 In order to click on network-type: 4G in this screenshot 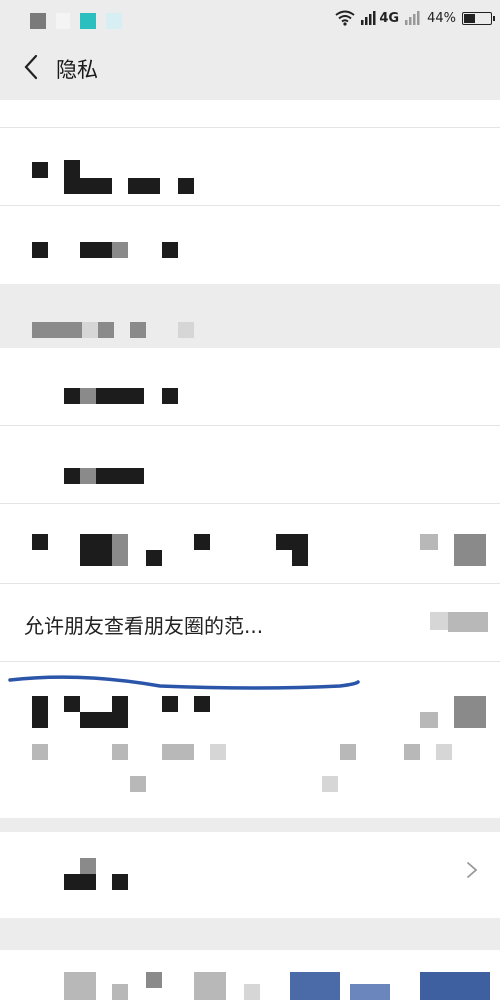, I will do `click(389, 18)`.